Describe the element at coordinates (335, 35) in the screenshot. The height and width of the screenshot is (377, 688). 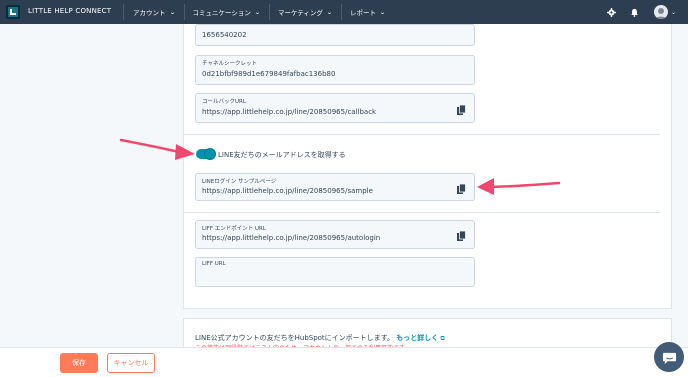
I see `channel-id-field: 1656540202` at that location.